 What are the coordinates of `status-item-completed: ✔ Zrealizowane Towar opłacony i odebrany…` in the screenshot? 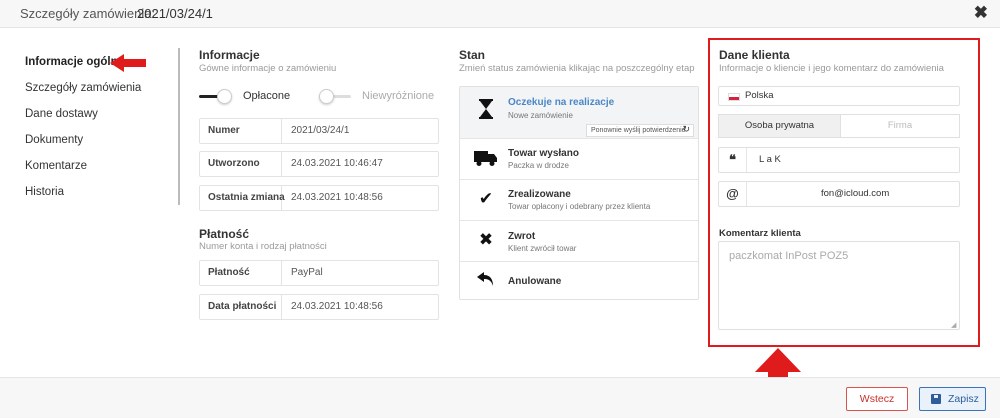 It's located at (579, 200).